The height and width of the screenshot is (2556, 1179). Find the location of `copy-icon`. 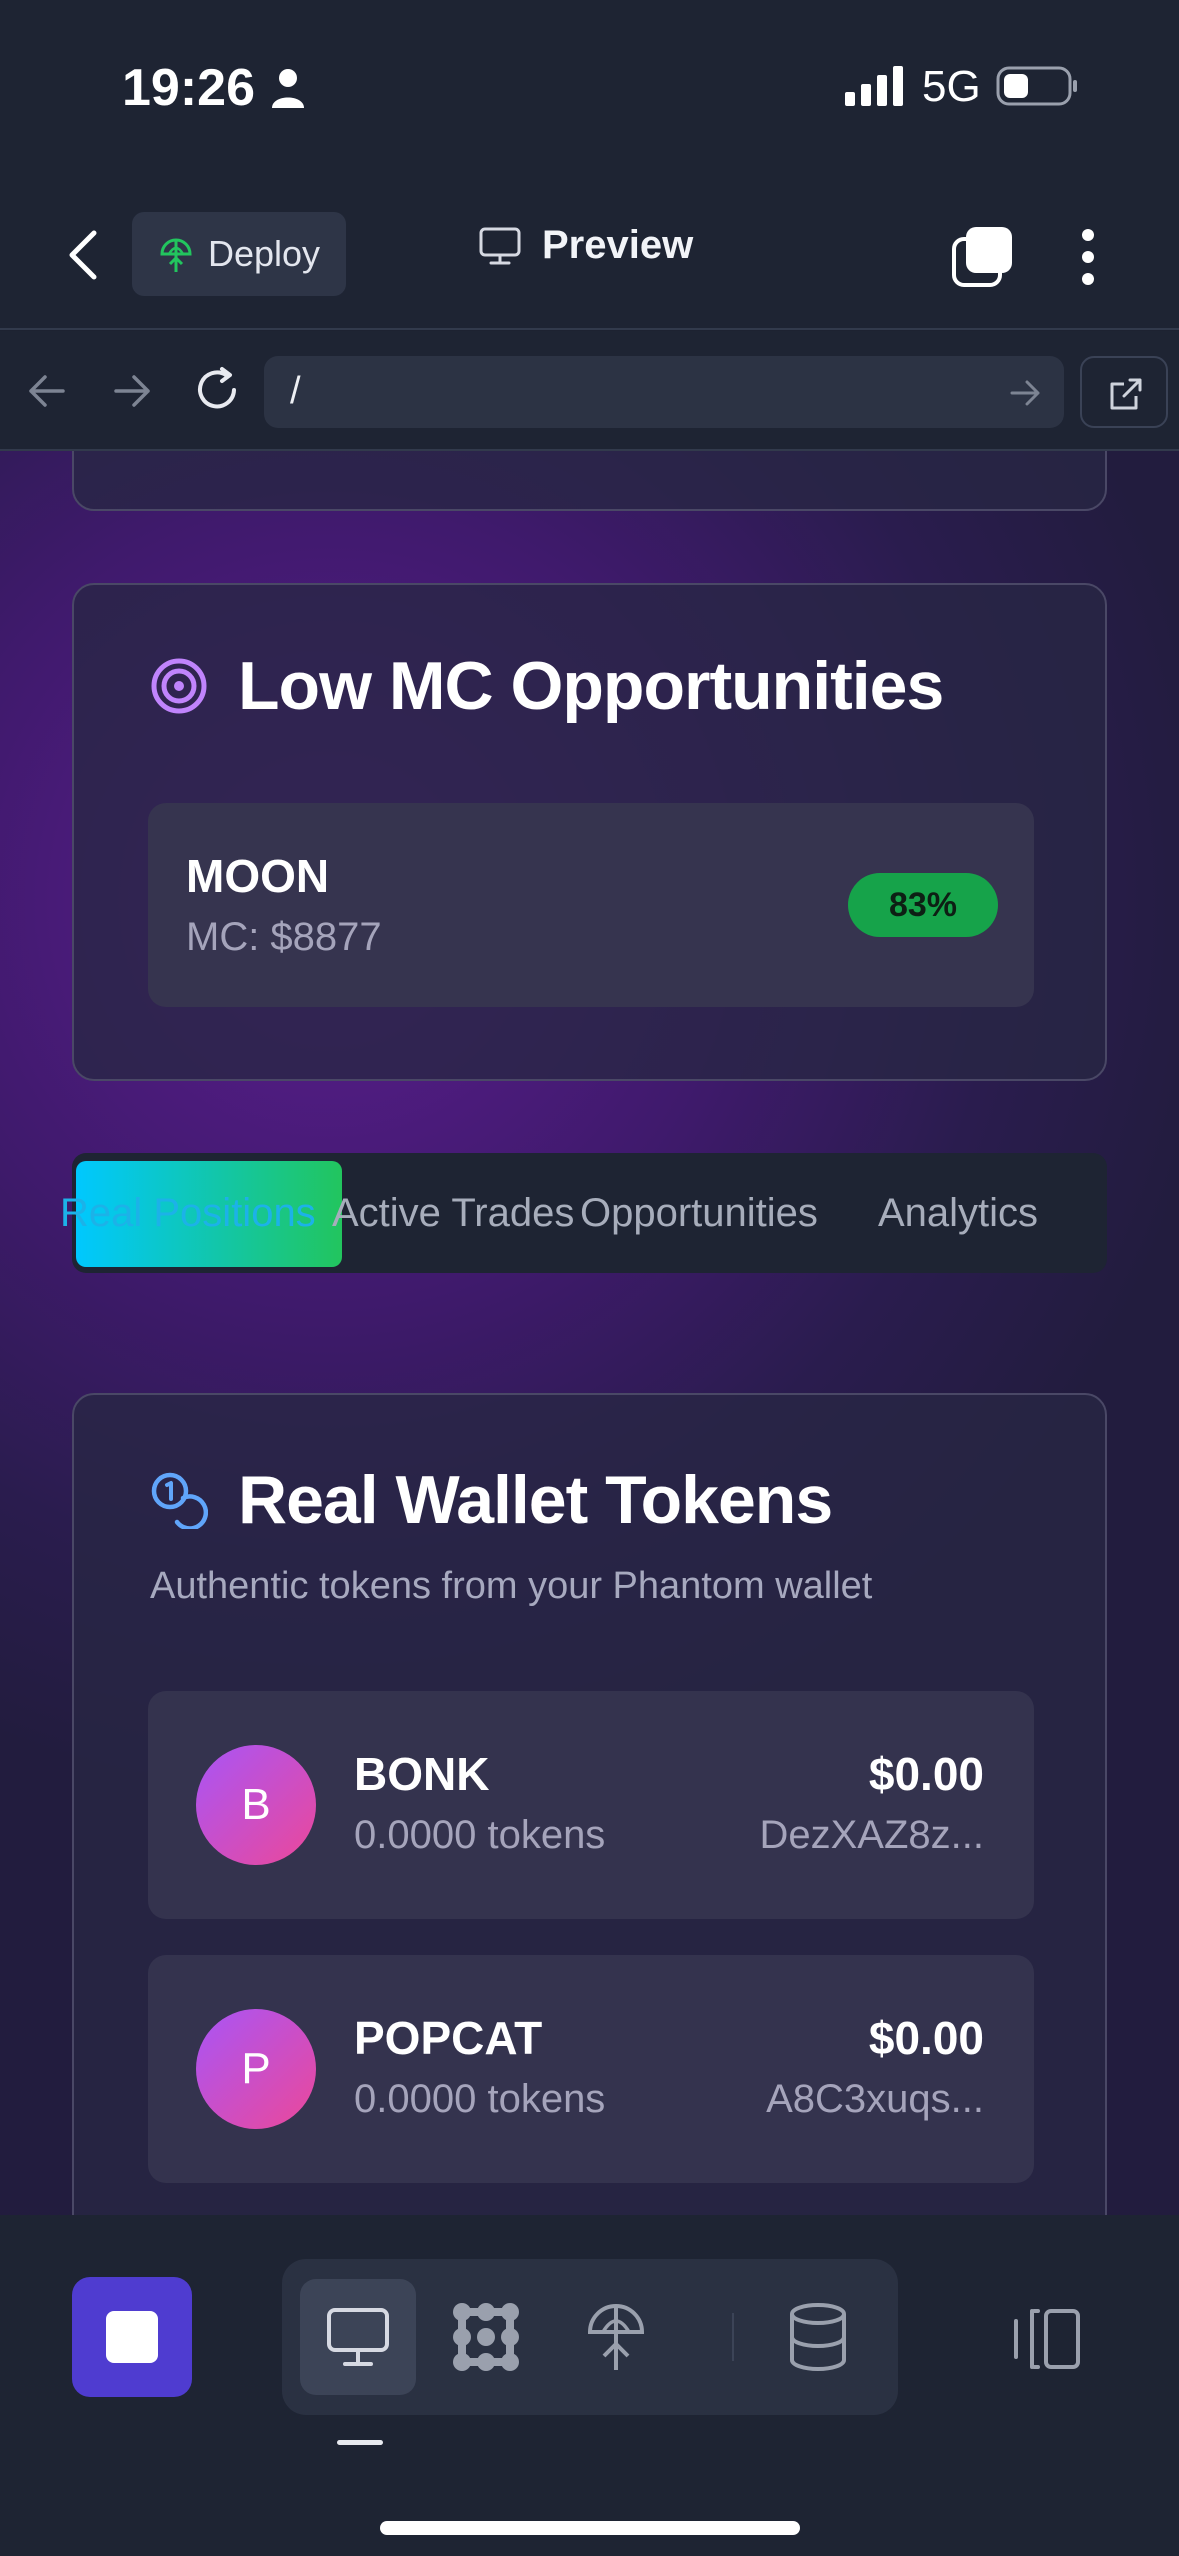

copy-icon is located at coordinates (982, 257).